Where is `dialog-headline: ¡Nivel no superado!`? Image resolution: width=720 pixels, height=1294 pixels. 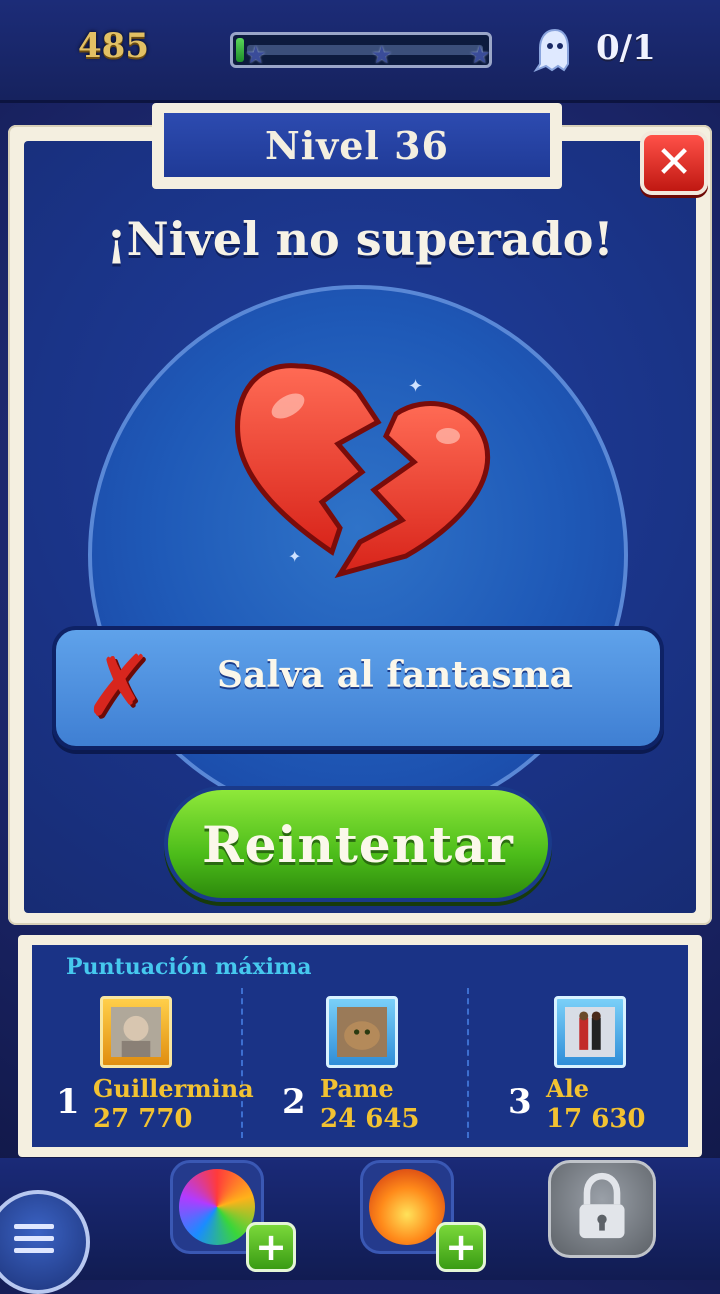
dialog-headline: ¡Nivel no superado! is located at coordinates (360, 239).